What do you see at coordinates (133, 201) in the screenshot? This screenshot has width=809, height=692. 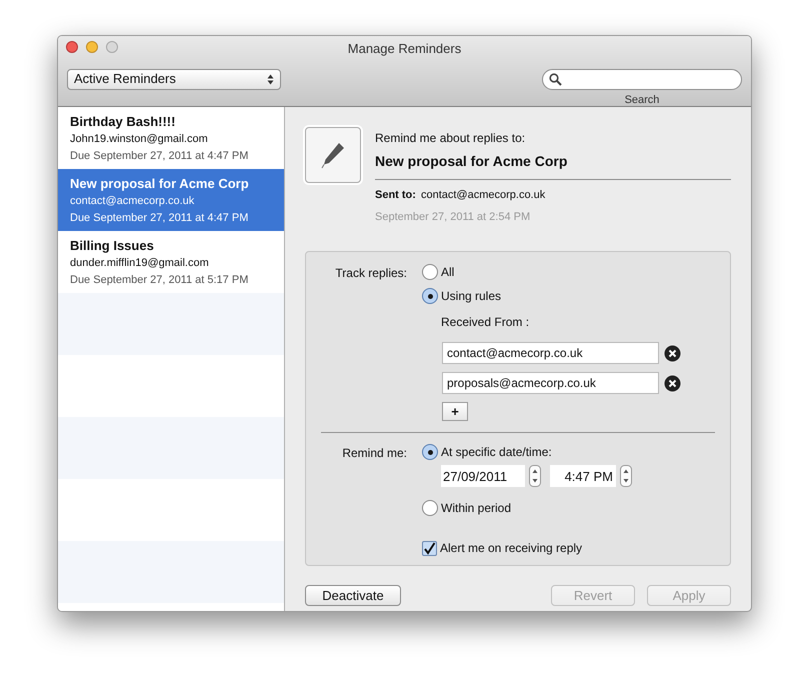 I see `reminder-email: contact@acmecorp.co.uk` at bounding box center [133, 201].